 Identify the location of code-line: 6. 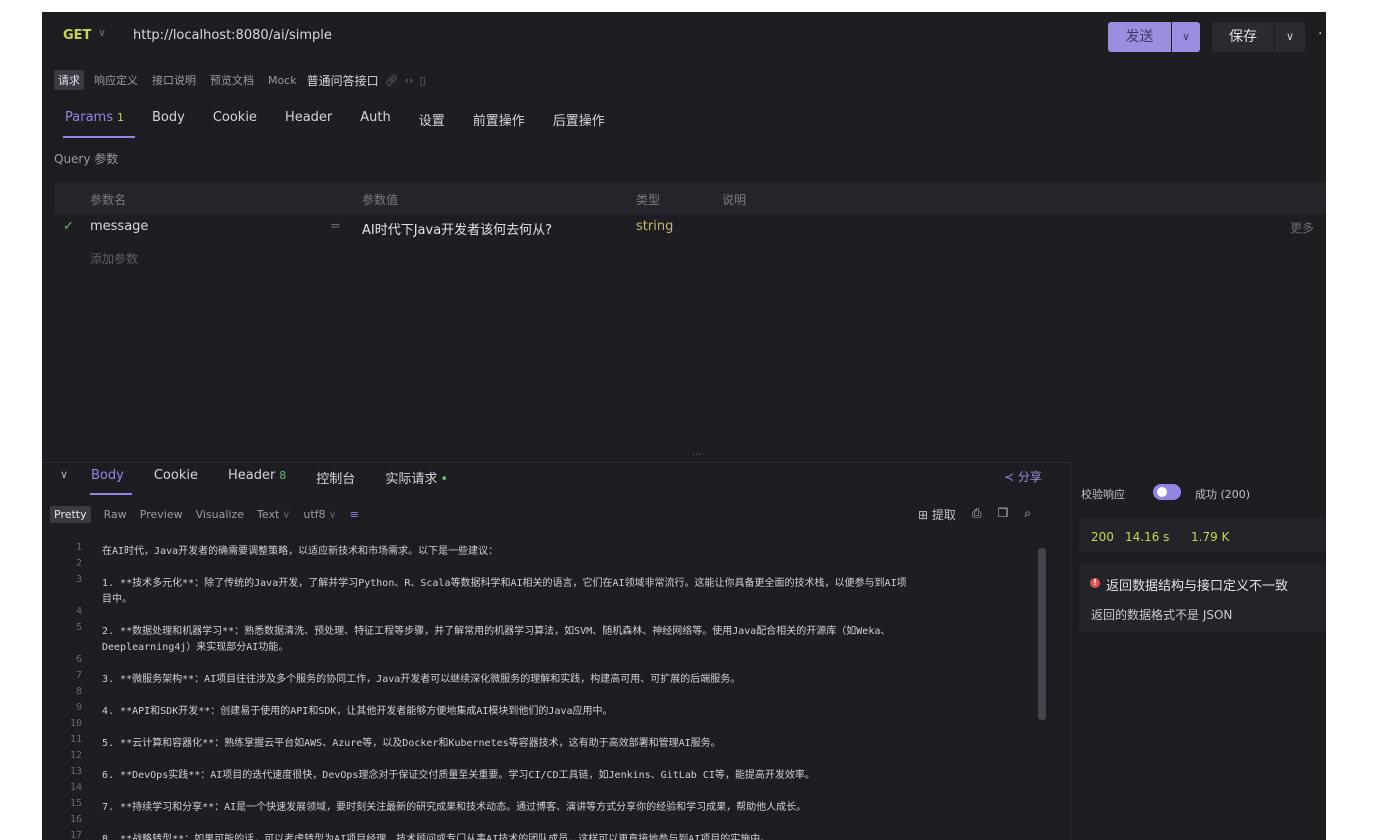
(78, 662).